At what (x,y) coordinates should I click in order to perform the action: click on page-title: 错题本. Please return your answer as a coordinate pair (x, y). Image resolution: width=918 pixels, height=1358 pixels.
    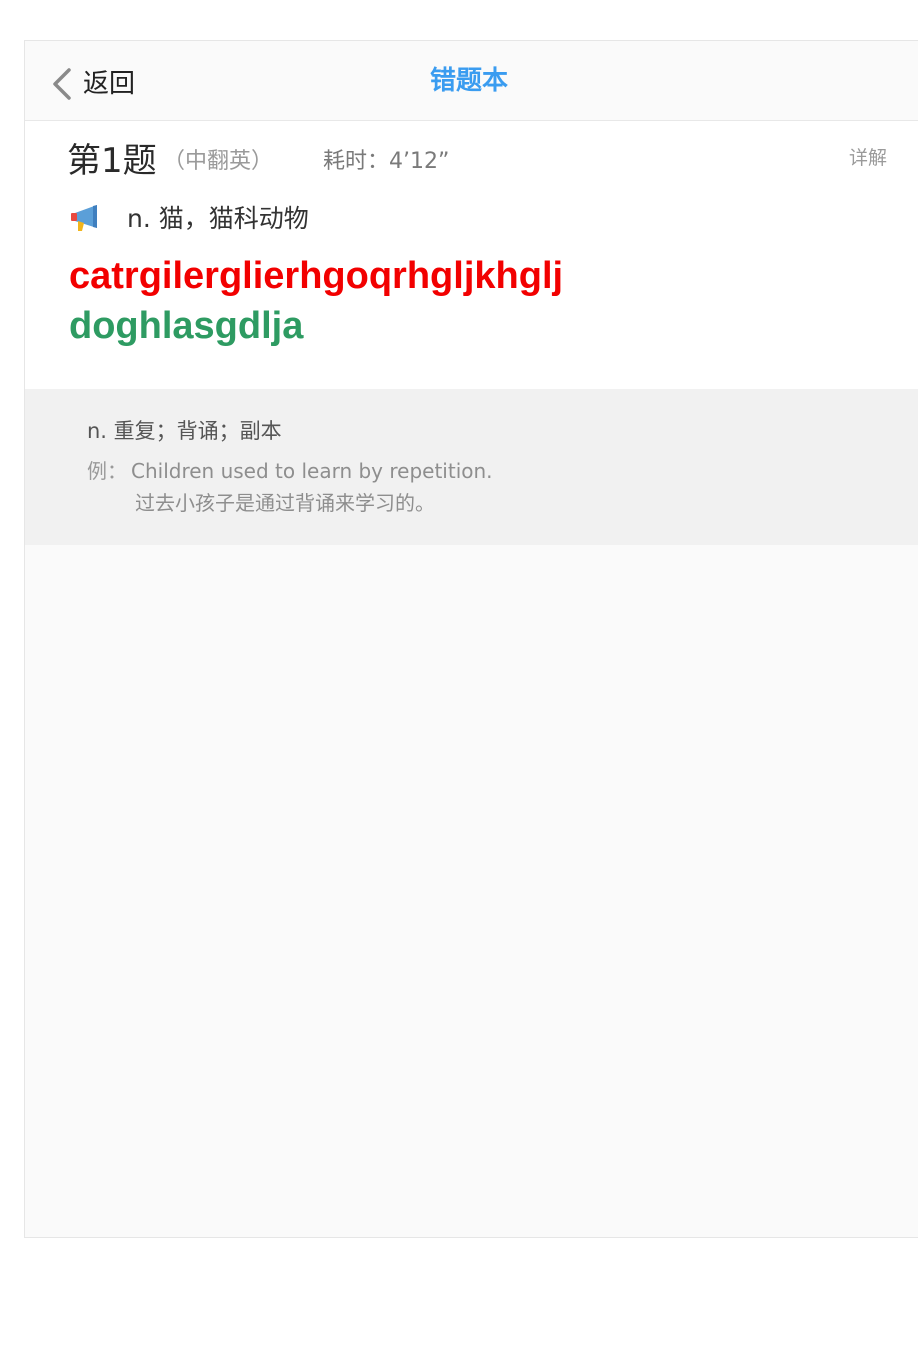
    Looking at the image, I should click on (468, 81).